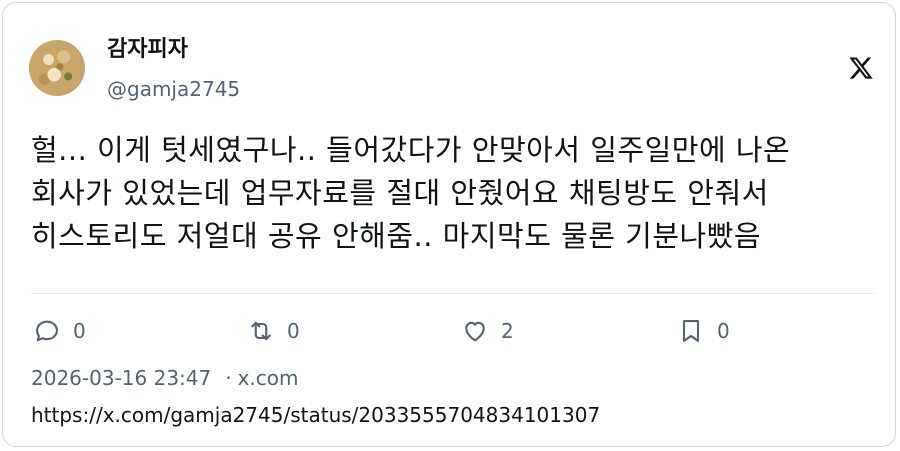 The height and width of the screenshot is (451, 900). Describe the element at coordinates (59, 331) in the screenshot. I see `reply-button: 0` at that location.